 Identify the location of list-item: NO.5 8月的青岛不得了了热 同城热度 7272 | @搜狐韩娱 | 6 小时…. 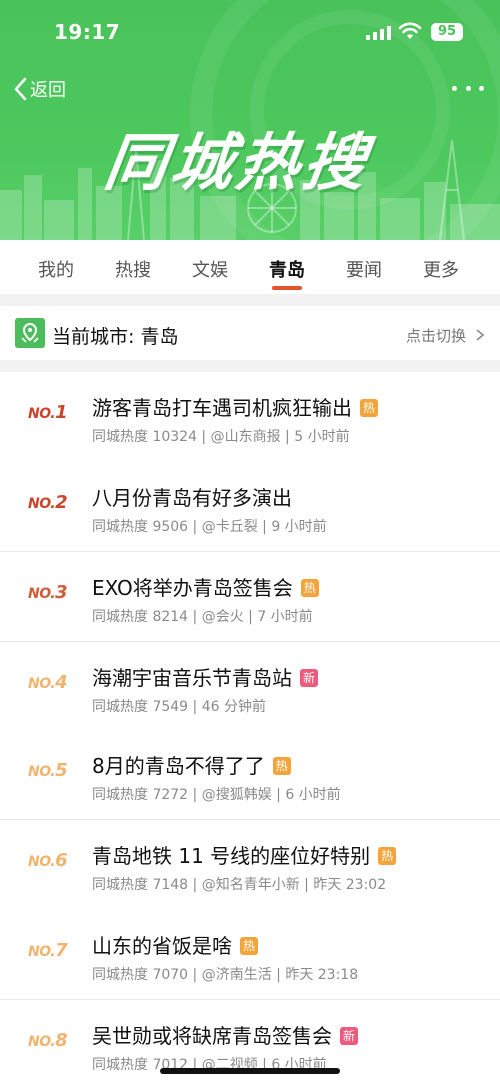
(250, 775).